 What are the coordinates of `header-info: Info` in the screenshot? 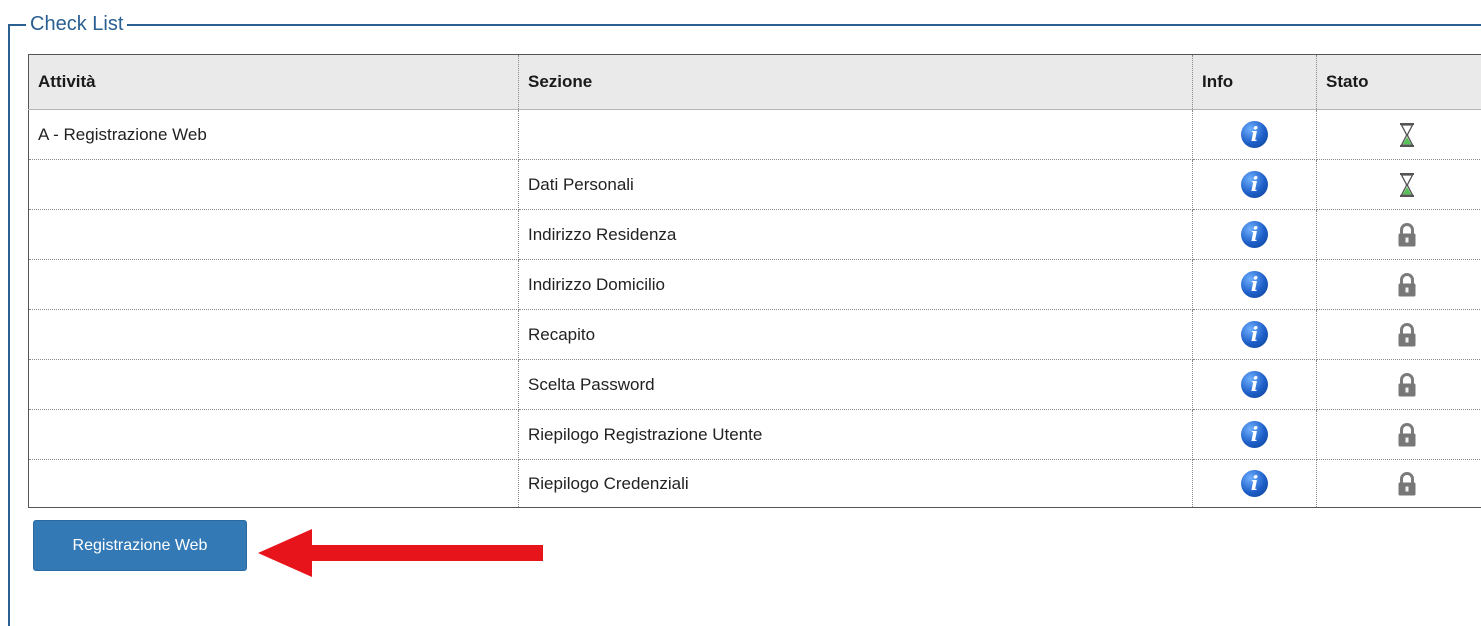 It's located at (1255, 82).